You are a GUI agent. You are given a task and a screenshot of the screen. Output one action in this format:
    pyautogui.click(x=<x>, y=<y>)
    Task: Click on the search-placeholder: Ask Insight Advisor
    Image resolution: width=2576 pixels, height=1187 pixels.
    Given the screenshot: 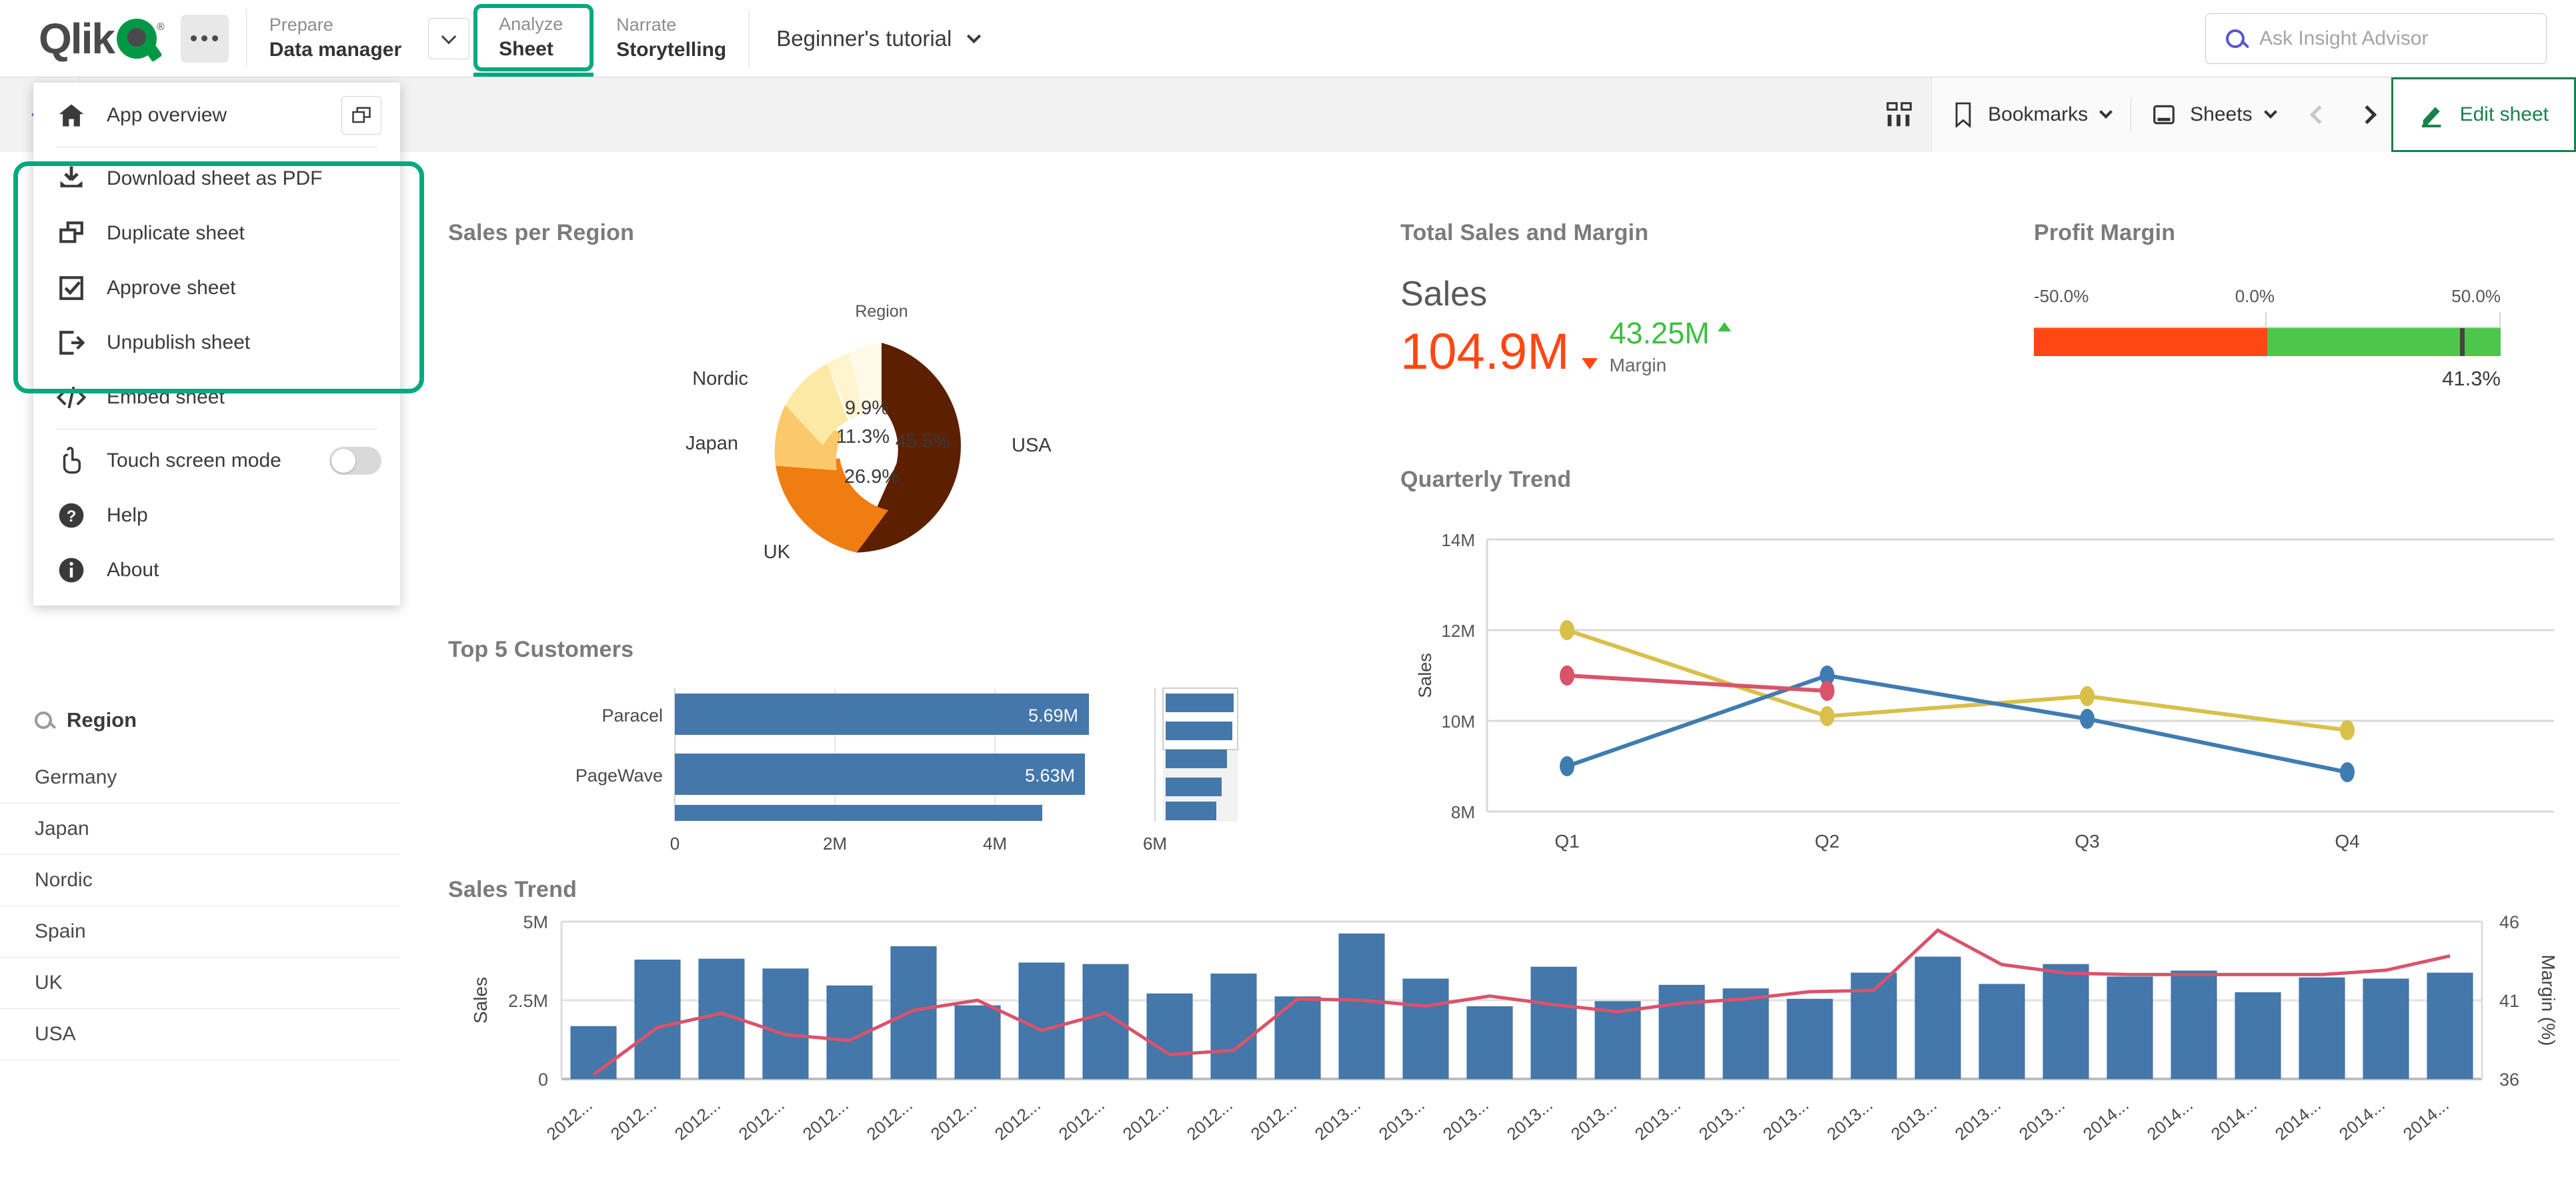 What is the action you would take?
    pyautogui.click(x=2344, y=38)
    